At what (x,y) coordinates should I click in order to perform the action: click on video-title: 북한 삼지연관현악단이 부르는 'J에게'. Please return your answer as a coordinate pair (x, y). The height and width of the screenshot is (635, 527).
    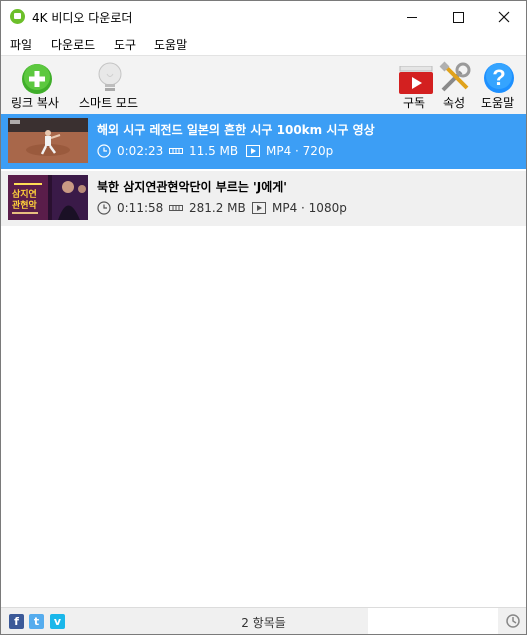
    Looking at the image, I should click on (192, 187).